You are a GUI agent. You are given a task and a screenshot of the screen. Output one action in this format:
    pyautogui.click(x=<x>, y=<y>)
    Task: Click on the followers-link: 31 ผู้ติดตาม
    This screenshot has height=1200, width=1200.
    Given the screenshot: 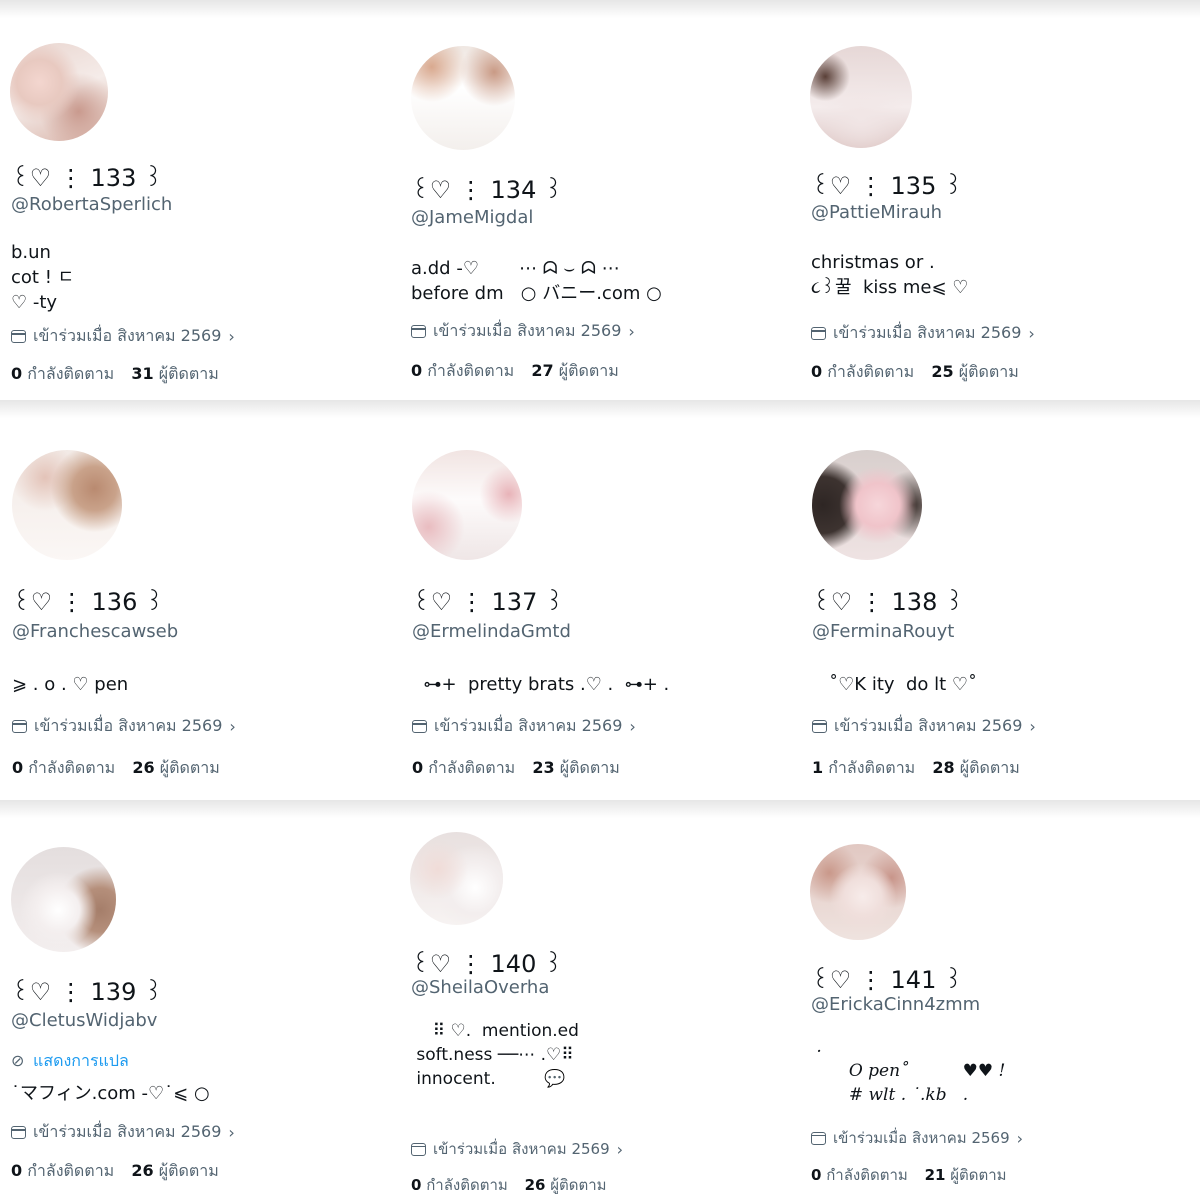 What is the action you would take?
    pyautogui.click(x=174, y=373)
    